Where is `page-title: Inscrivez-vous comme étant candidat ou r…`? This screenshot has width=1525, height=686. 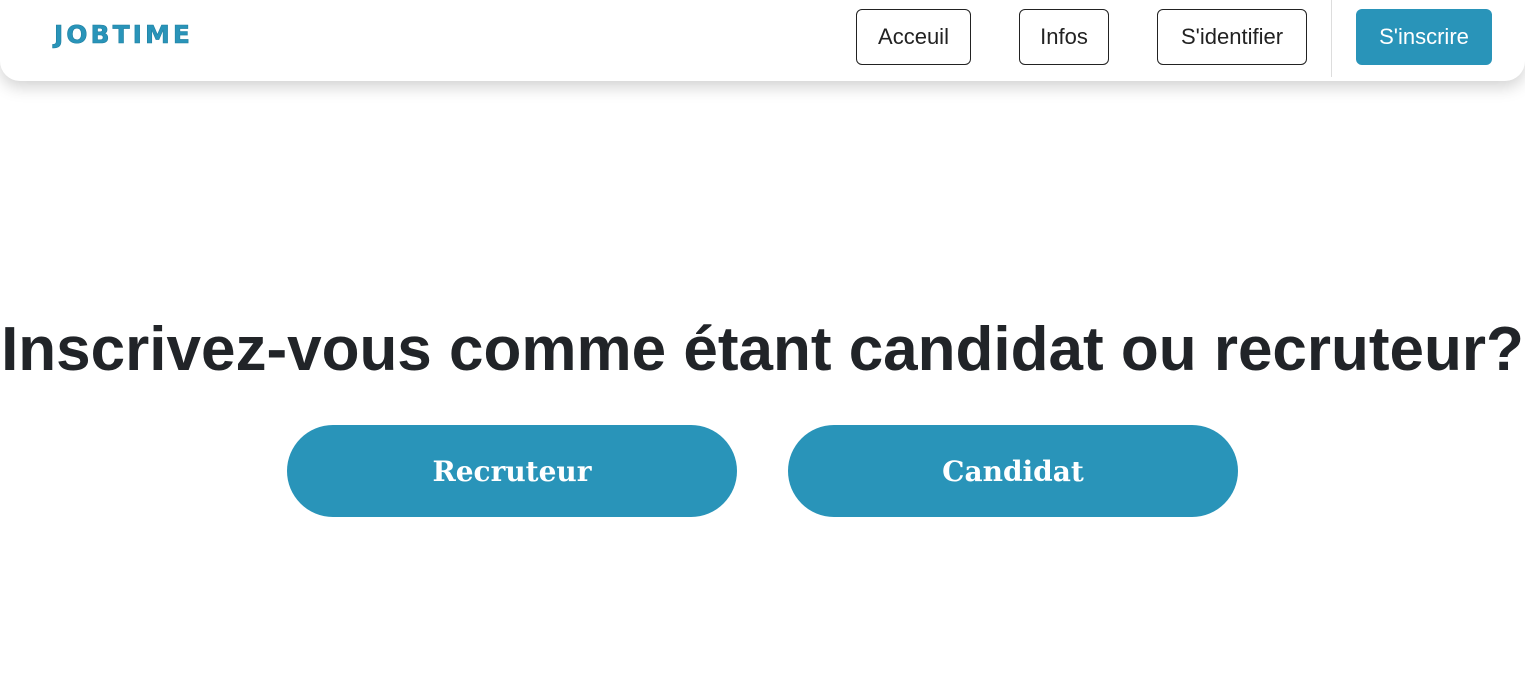 page-title: Inscrivez-vous comme étant candidat ou r… is located at coordinates (762, 349).